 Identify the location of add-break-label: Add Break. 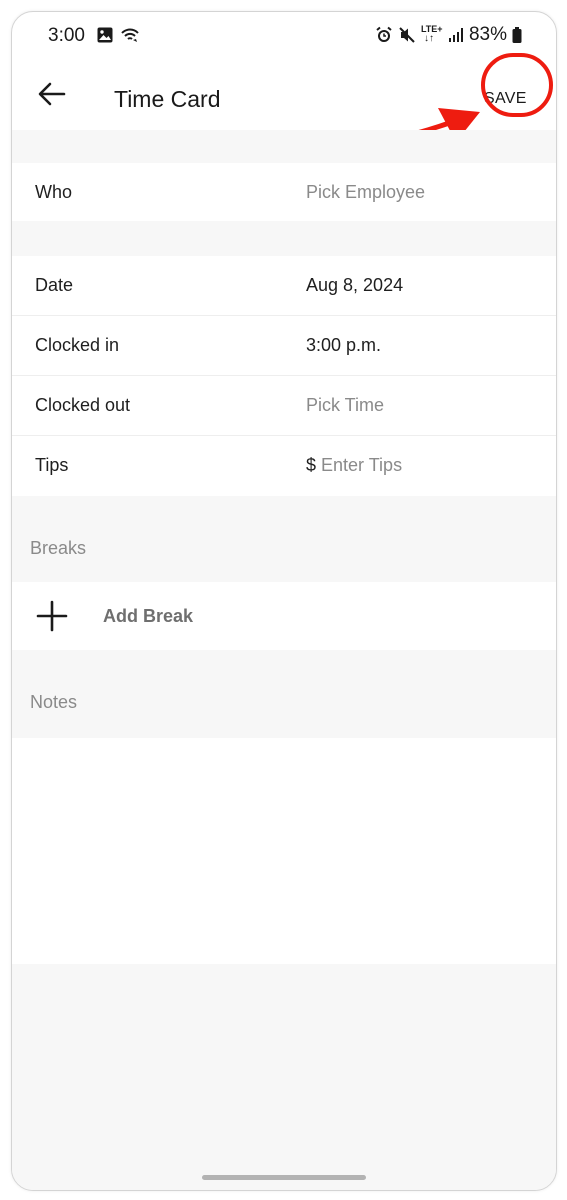
(148, 616).